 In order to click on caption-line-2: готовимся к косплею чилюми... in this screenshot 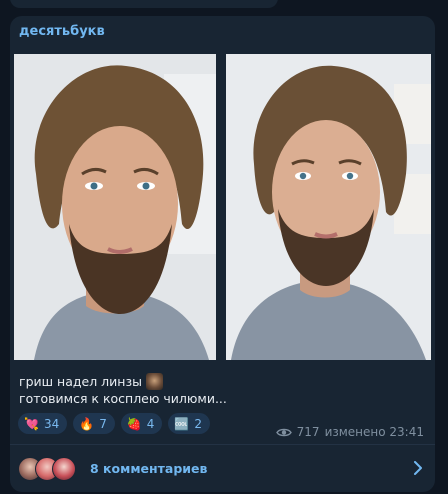, I will do `click(123, 398)`.